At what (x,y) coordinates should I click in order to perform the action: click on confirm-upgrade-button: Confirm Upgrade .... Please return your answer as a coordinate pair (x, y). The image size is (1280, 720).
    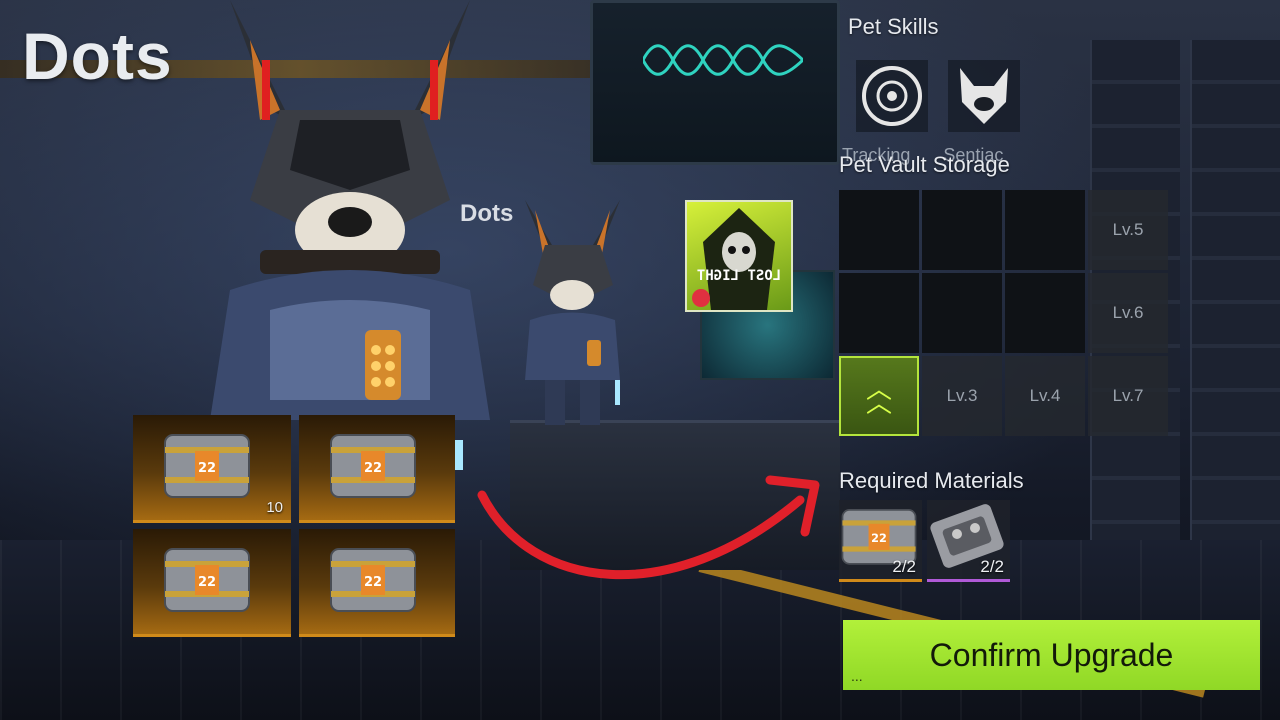
    Looking at the image, I should click on (1051, 655).